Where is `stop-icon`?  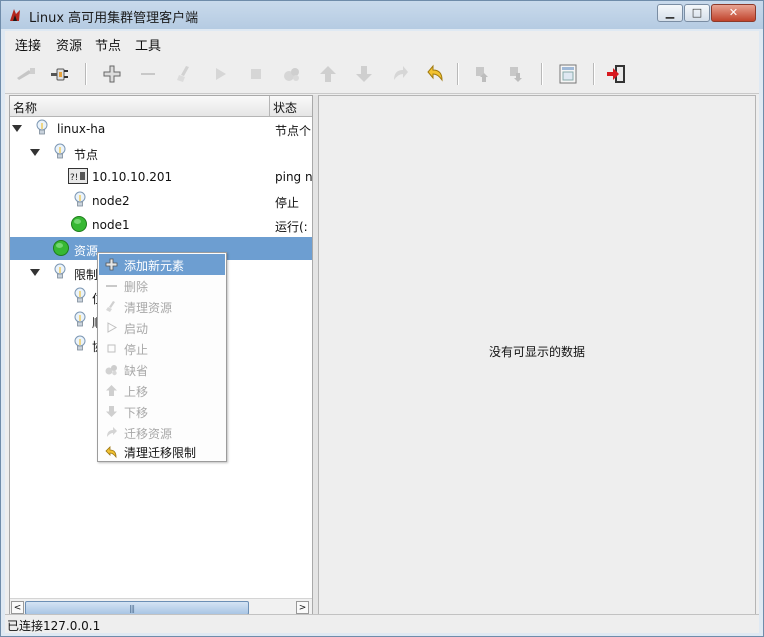 stop-icon is located at coordinates (256, 74).